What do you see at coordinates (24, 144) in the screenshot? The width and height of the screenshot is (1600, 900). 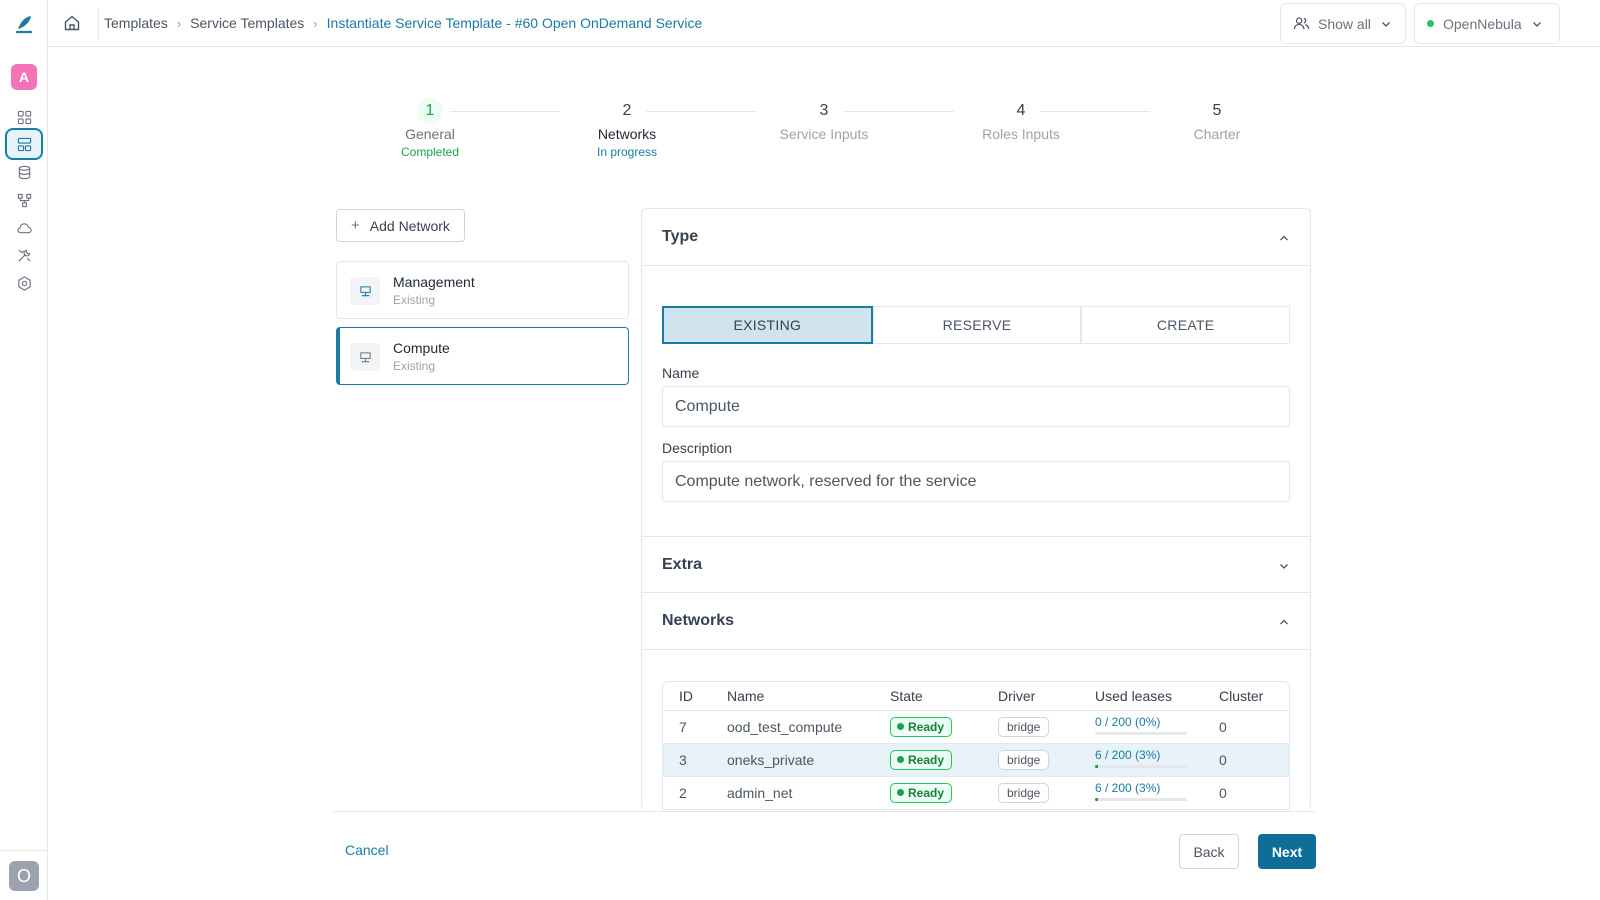 I see `templates-icon` at bounding box center [24, 144].